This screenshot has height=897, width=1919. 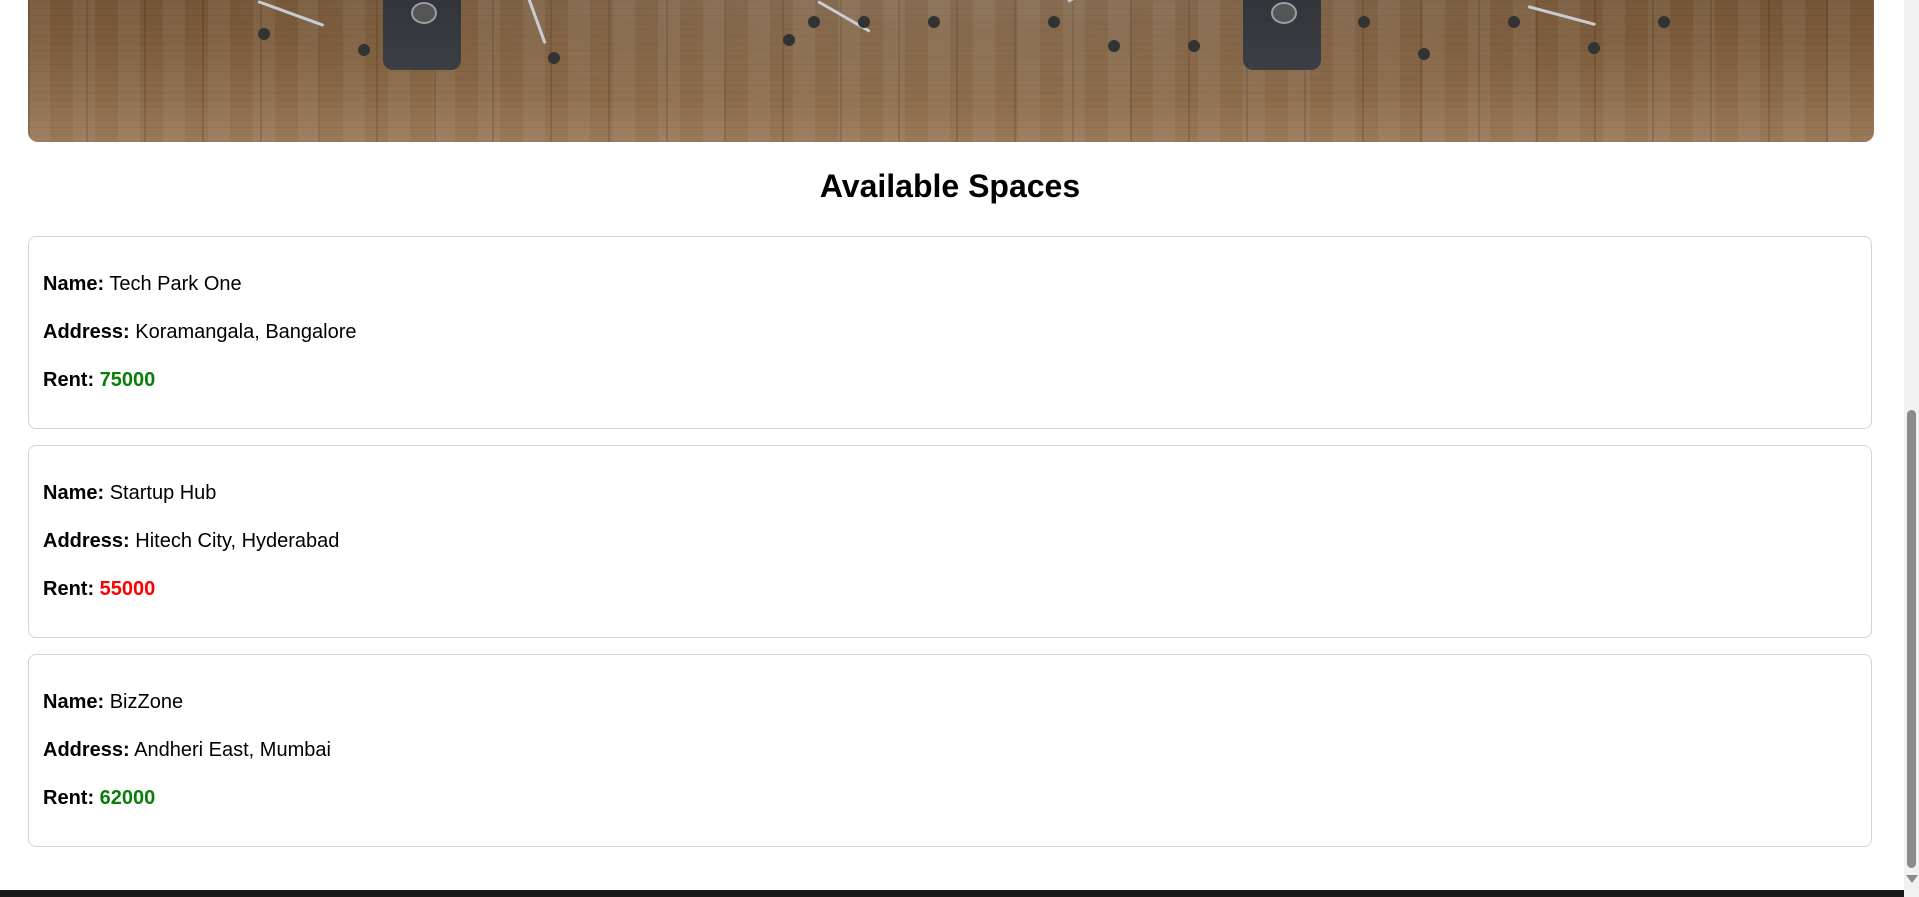 I want to click on space-address-row: Address: Hitech City, Hyderabad, so click(x=191, y=541).